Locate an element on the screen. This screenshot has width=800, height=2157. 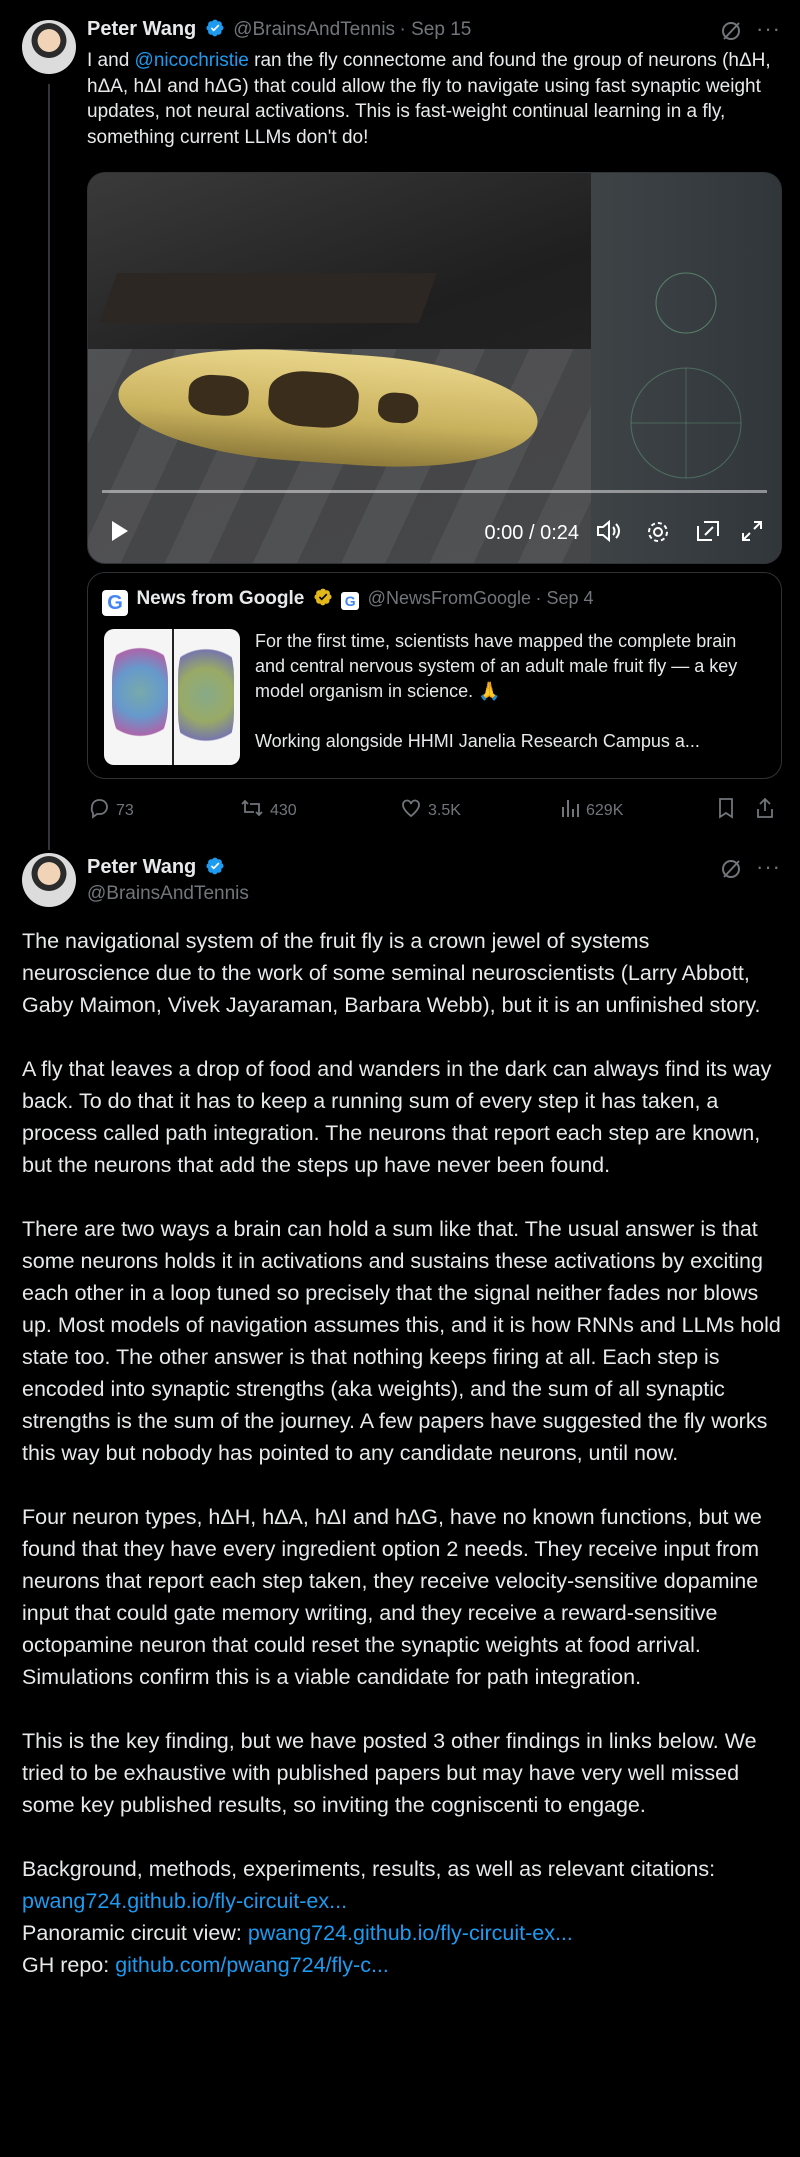
repost-button: 430 is located at coordinates (268, 808).